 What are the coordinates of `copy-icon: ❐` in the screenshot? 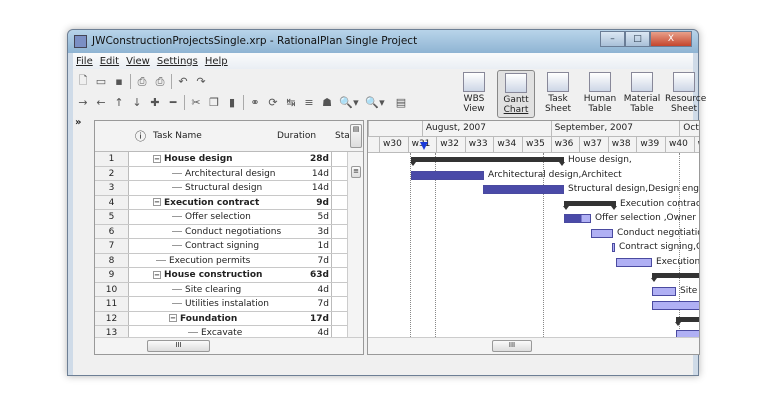 It's located at (214, 102).